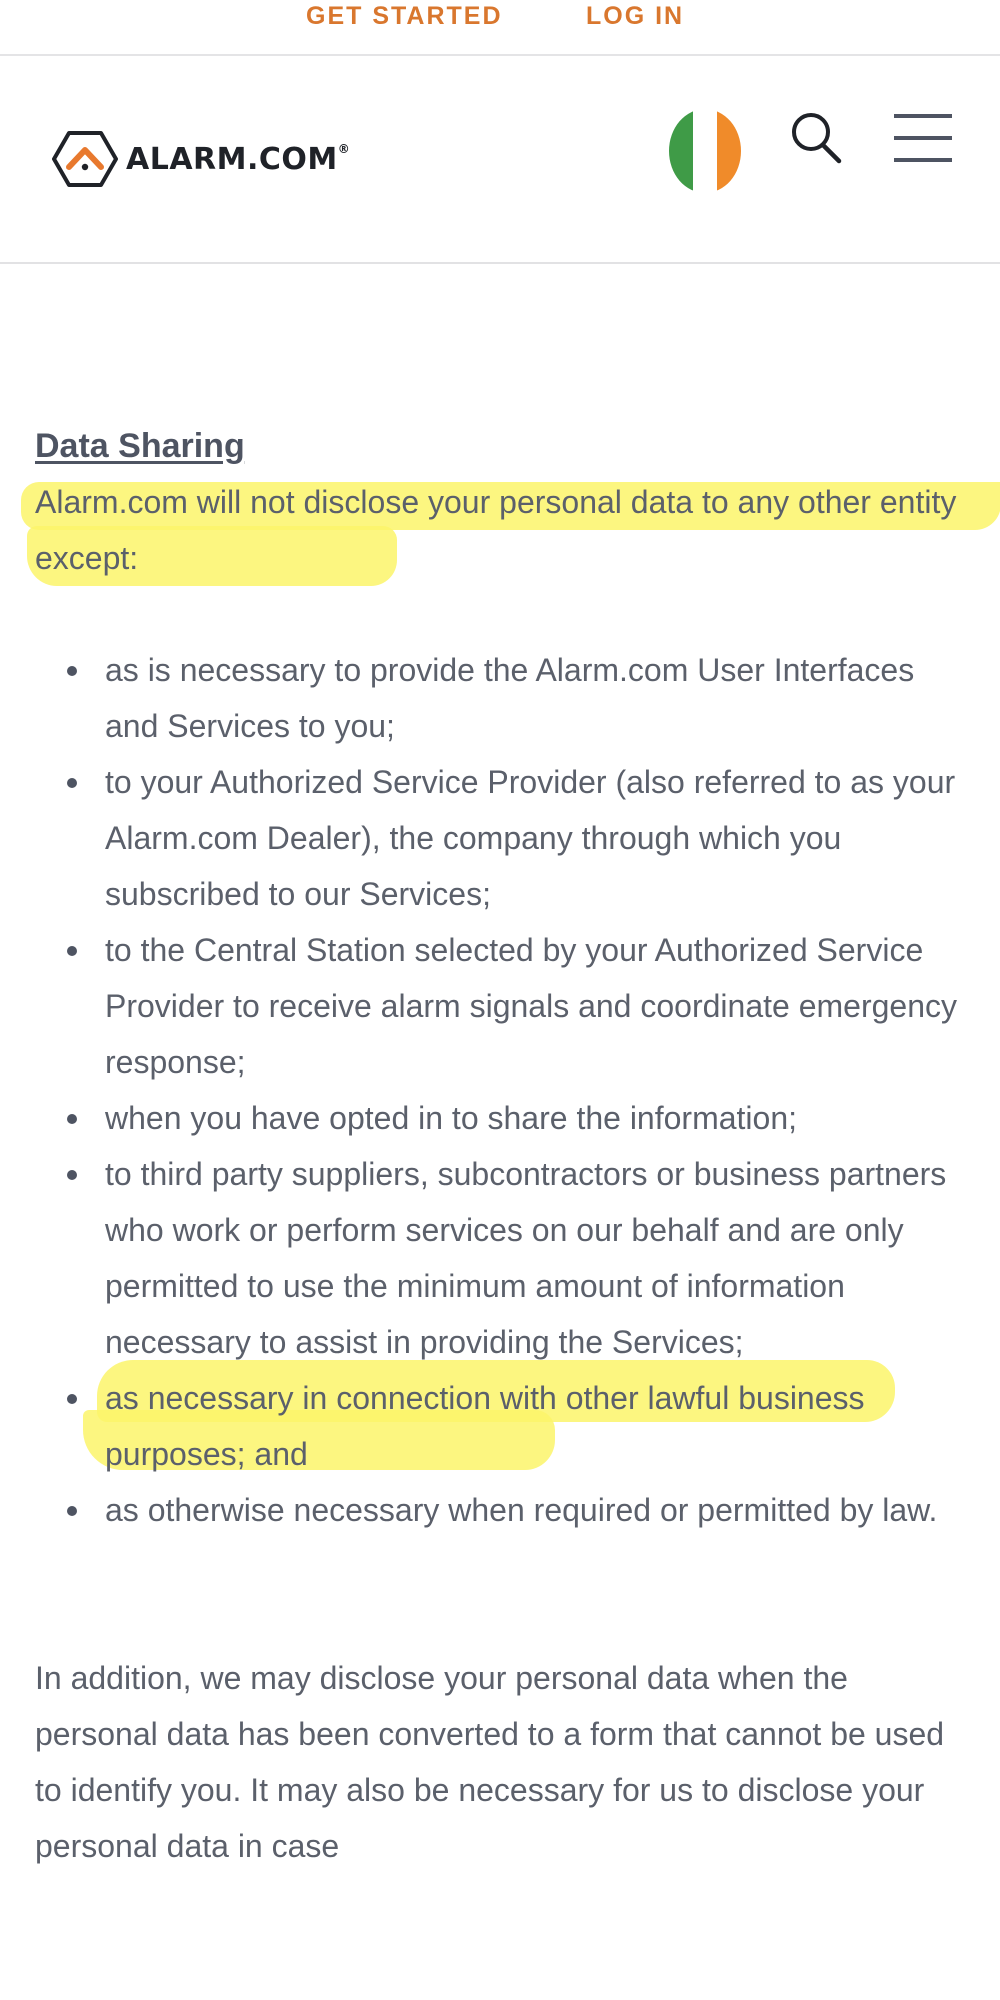 This screenshot has height=2000, width=1000. Describe the element at coordinates (635, 16) in the screenshot. I see `log-in-link: LOG IN` at that location.